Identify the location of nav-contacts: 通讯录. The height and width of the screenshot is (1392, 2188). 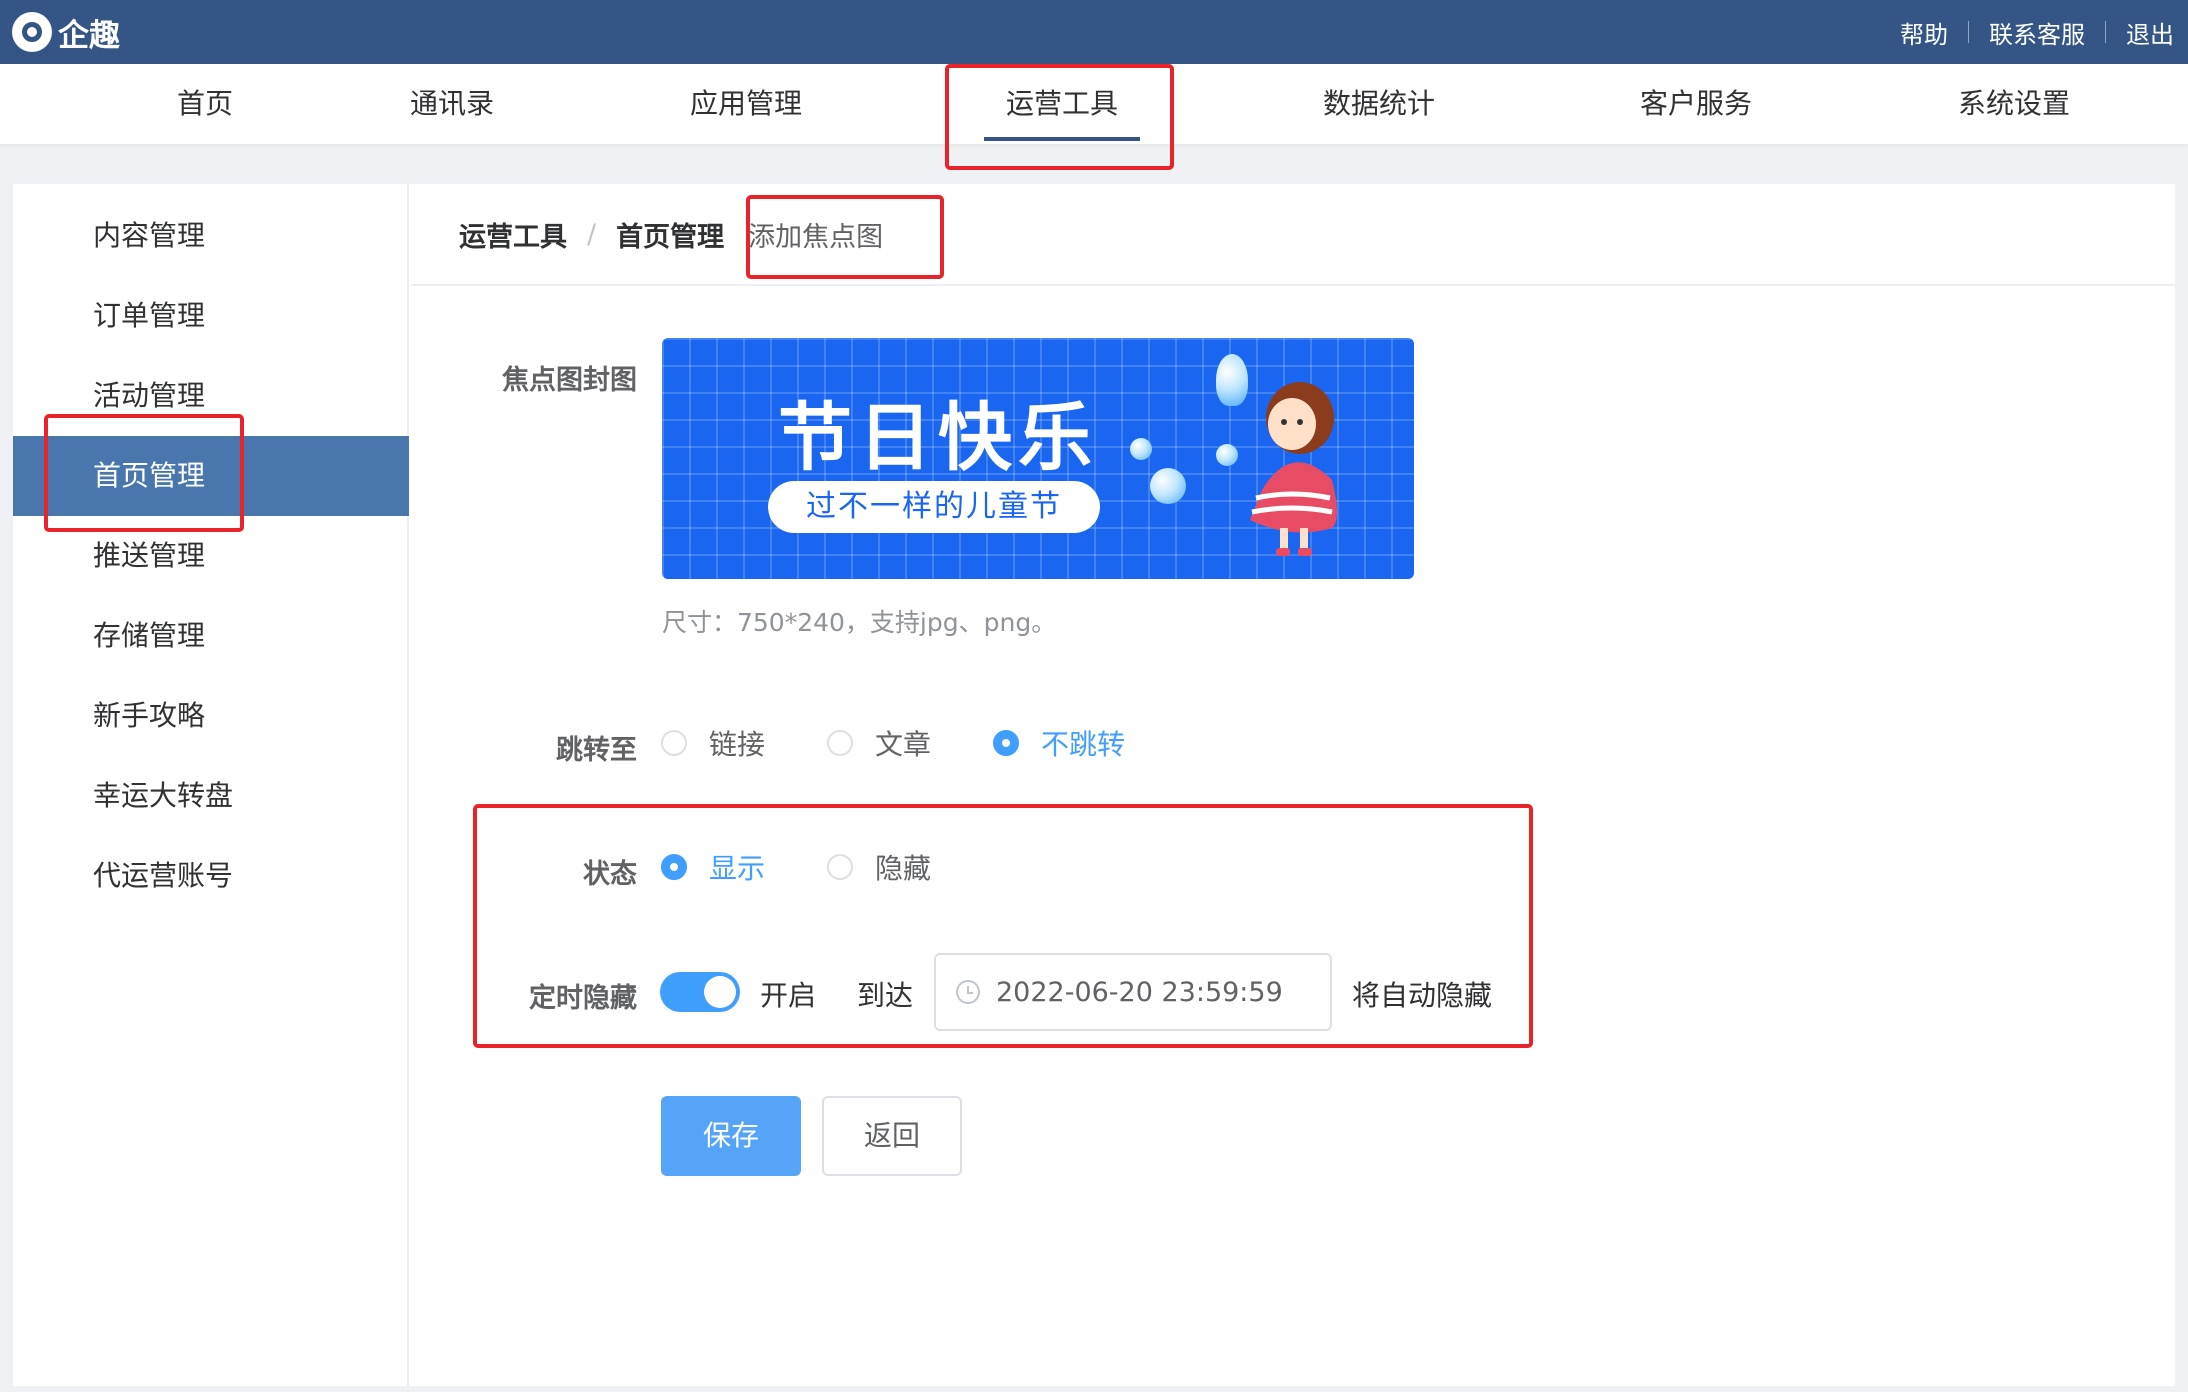
(452, 104).